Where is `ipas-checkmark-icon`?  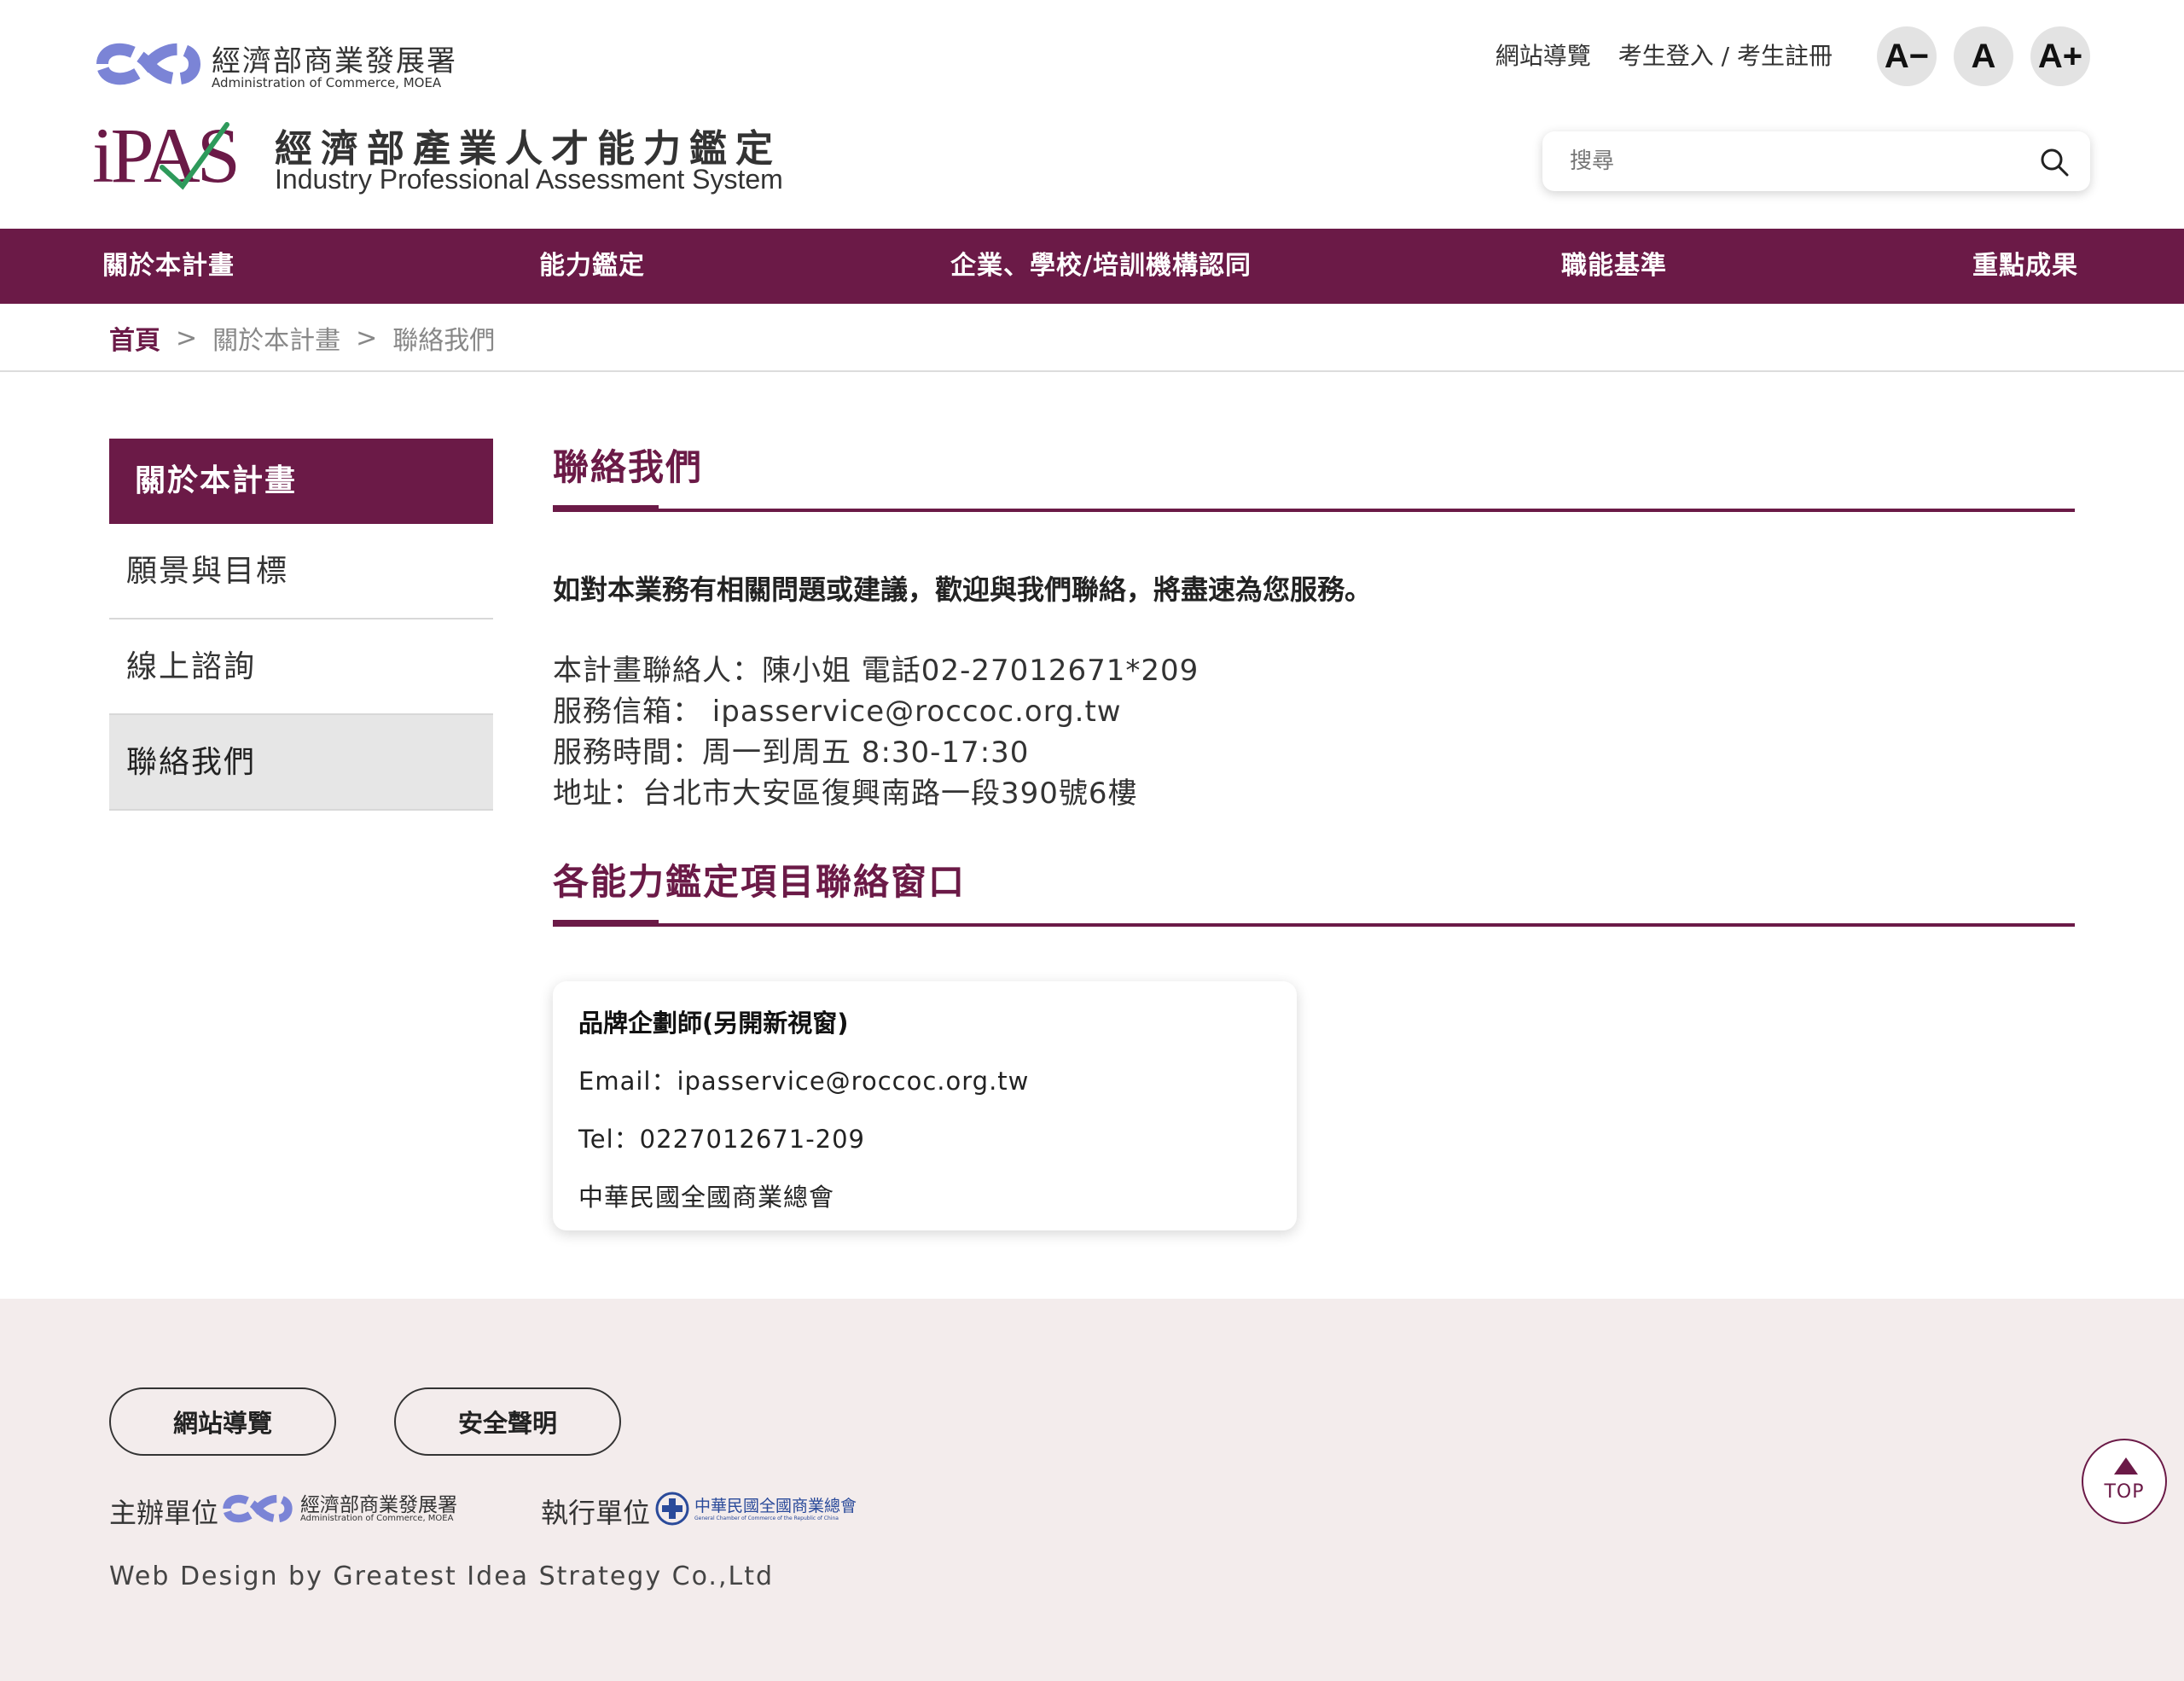
ipas-checkmark-icon is located at coordinates (195, 156).